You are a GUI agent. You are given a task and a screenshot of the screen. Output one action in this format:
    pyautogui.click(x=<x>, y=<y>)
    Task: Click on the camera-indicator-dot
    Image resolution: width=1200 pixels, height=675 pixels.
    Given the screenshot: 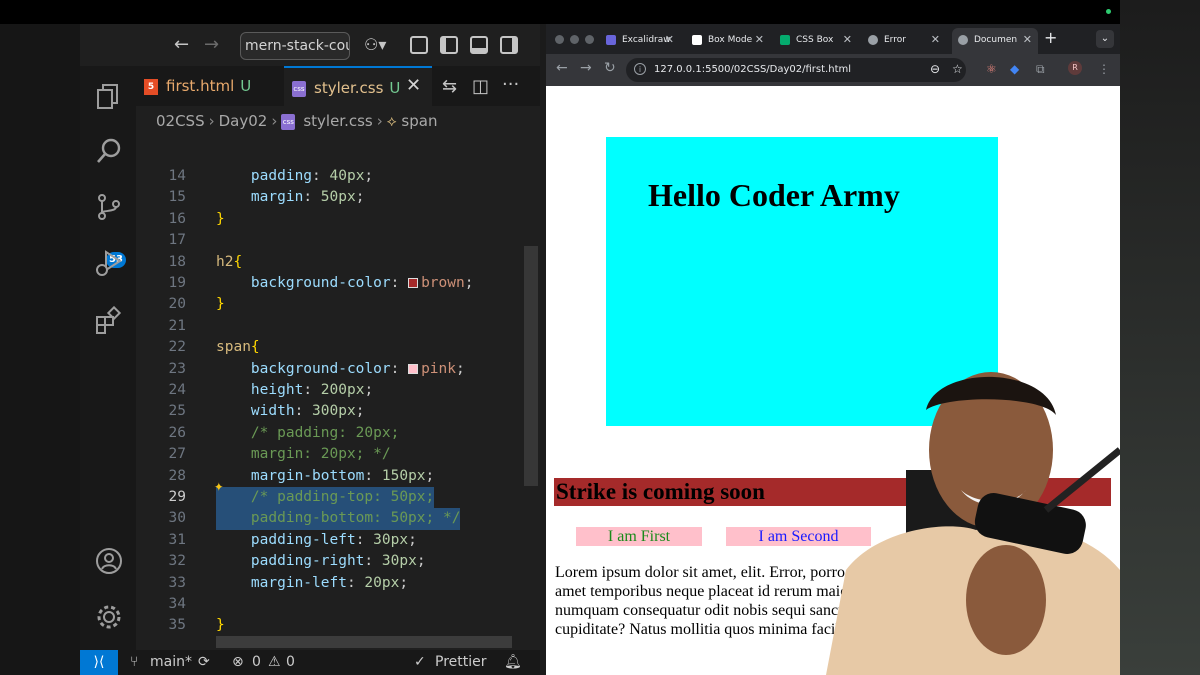 What is the action you would take?
    pyautogui.click(x=1108, y=11)
    